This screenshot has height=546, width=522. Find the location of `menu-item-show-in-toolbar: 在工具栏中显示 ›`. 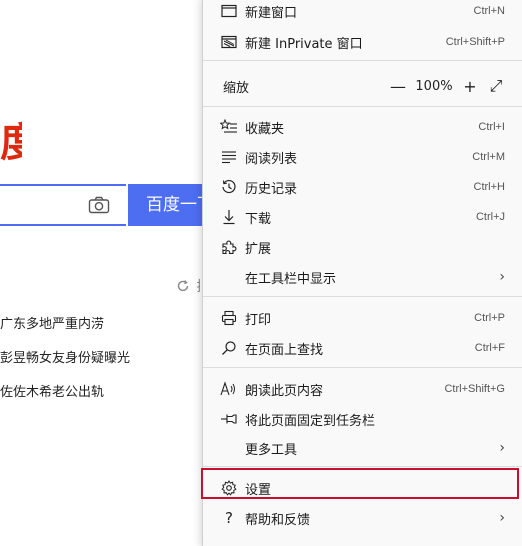

menu-item-show-in-toolbar: 在工具栏中显示 › is located at coordinates (362, 277).